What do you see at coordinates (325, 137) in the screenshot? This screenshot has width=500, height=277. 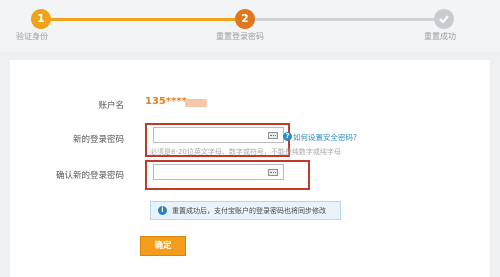 I see `password-help-link: 如何设置安全密码?` at bounding box center [325, 137].